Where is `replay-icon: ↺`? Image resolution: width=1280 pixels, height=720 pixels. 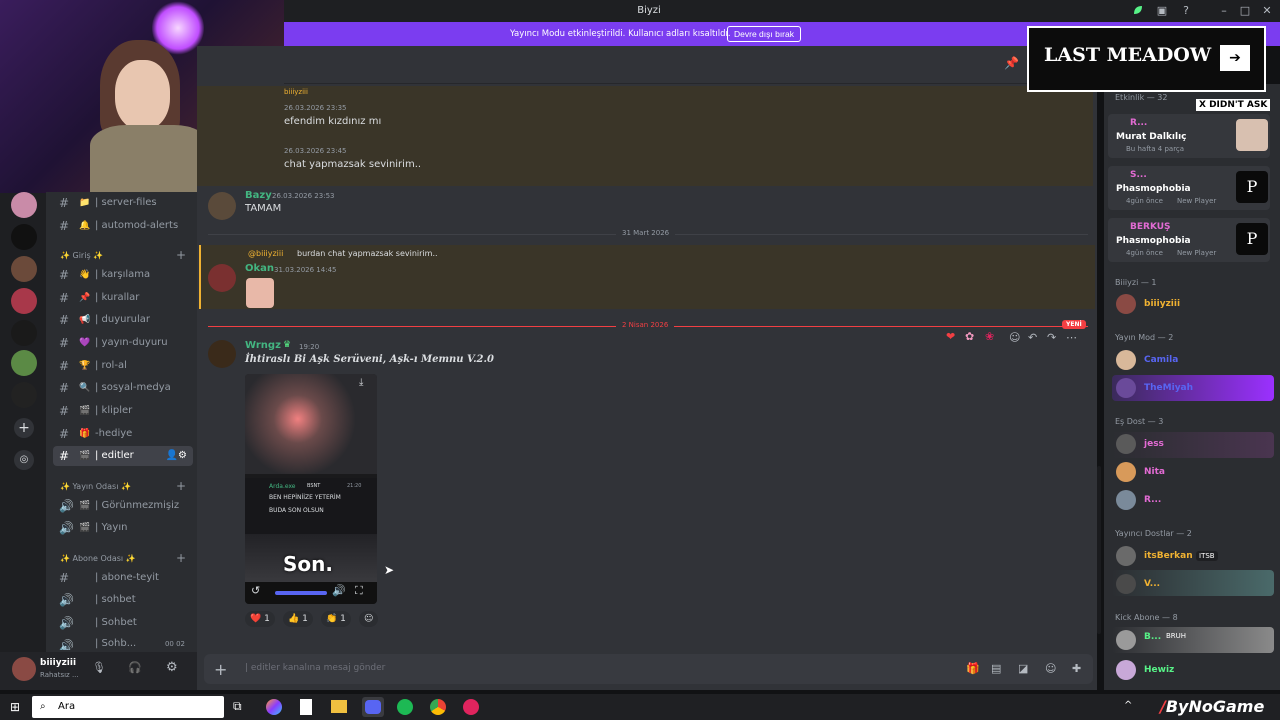
replay-icon: ↺ is located at coordinates (255, 590).